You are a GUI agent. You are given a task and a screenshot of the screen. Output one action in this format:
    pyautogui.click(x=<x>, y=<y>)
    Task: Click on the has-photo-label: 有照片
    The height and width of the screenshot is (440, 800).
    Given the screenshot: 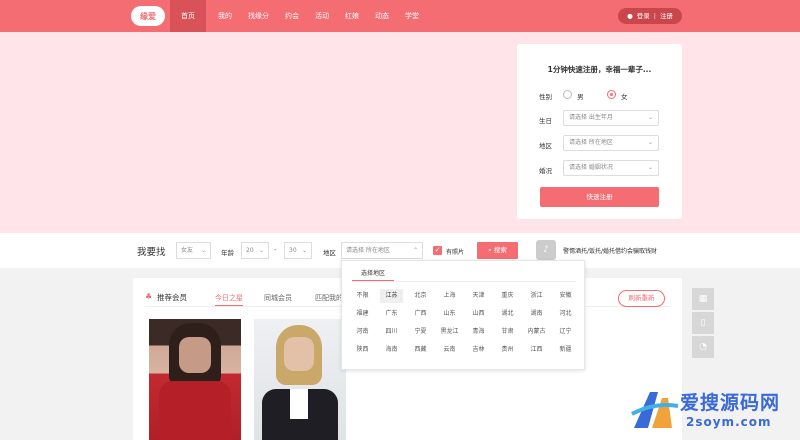 What is the action you would take?
    pyautogui.click(x=455, y=252)
    